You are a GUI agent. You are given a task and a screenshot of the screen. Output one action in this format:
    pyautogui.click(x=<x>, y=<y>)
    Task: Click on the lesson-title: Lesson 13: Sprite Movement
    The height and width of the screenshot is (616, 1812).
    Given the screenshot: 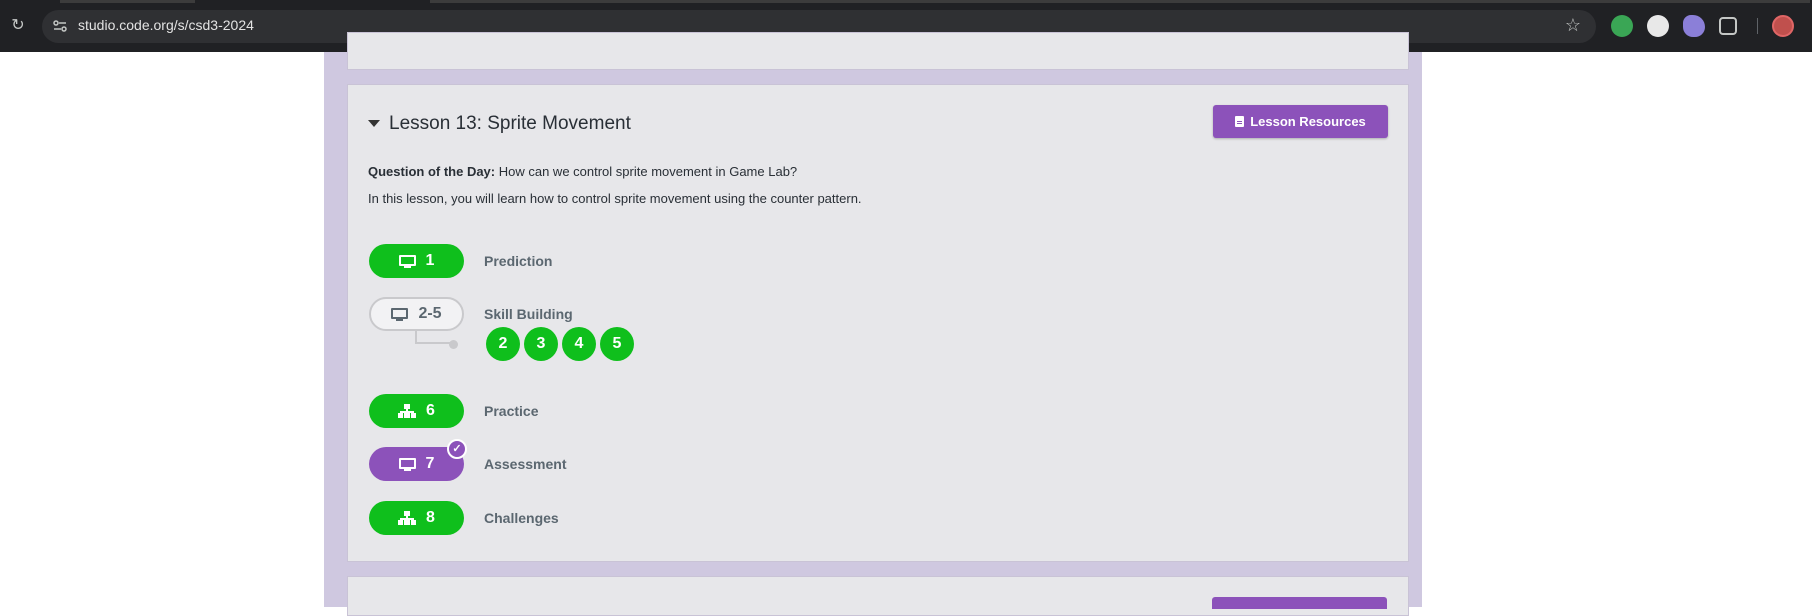 What is the action you would take?
    pyautogui.click(x=510, y=124)
    